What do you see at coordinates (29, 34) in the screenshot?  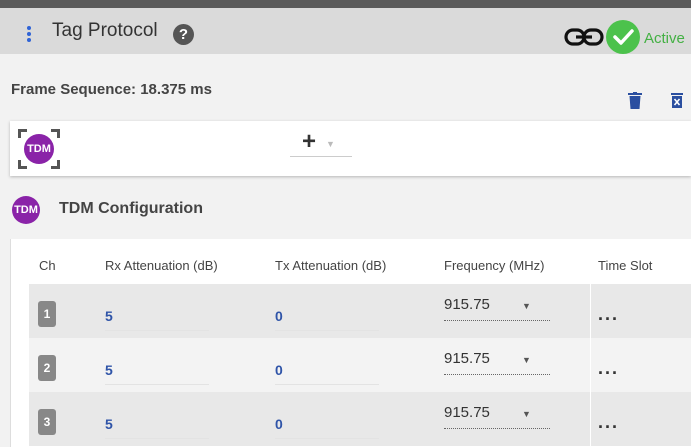 I see `kebab-menu-icon` at bounding box center [29, 34].